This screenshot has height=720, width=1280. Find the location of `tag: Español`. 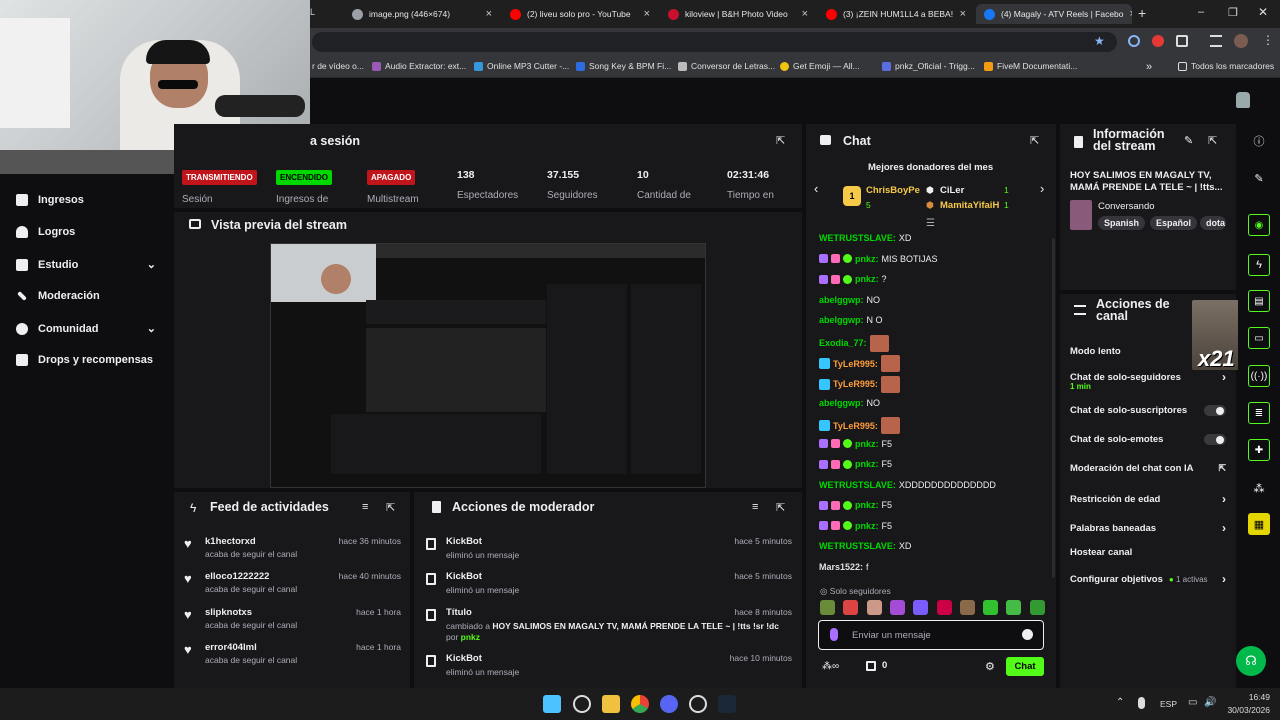

tag: Español is located at coordinates (1174, 223).